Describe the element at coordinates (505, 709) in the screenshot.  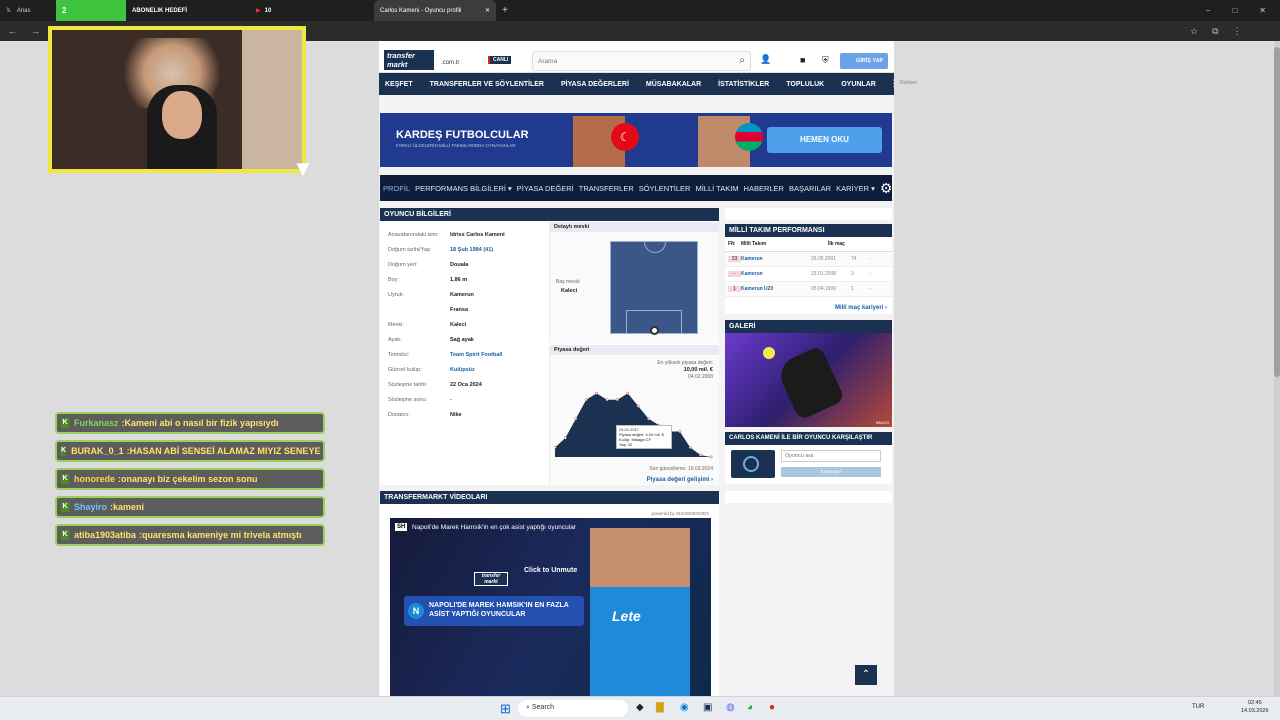
I see `windows-start-icon: ⊞` at that location.